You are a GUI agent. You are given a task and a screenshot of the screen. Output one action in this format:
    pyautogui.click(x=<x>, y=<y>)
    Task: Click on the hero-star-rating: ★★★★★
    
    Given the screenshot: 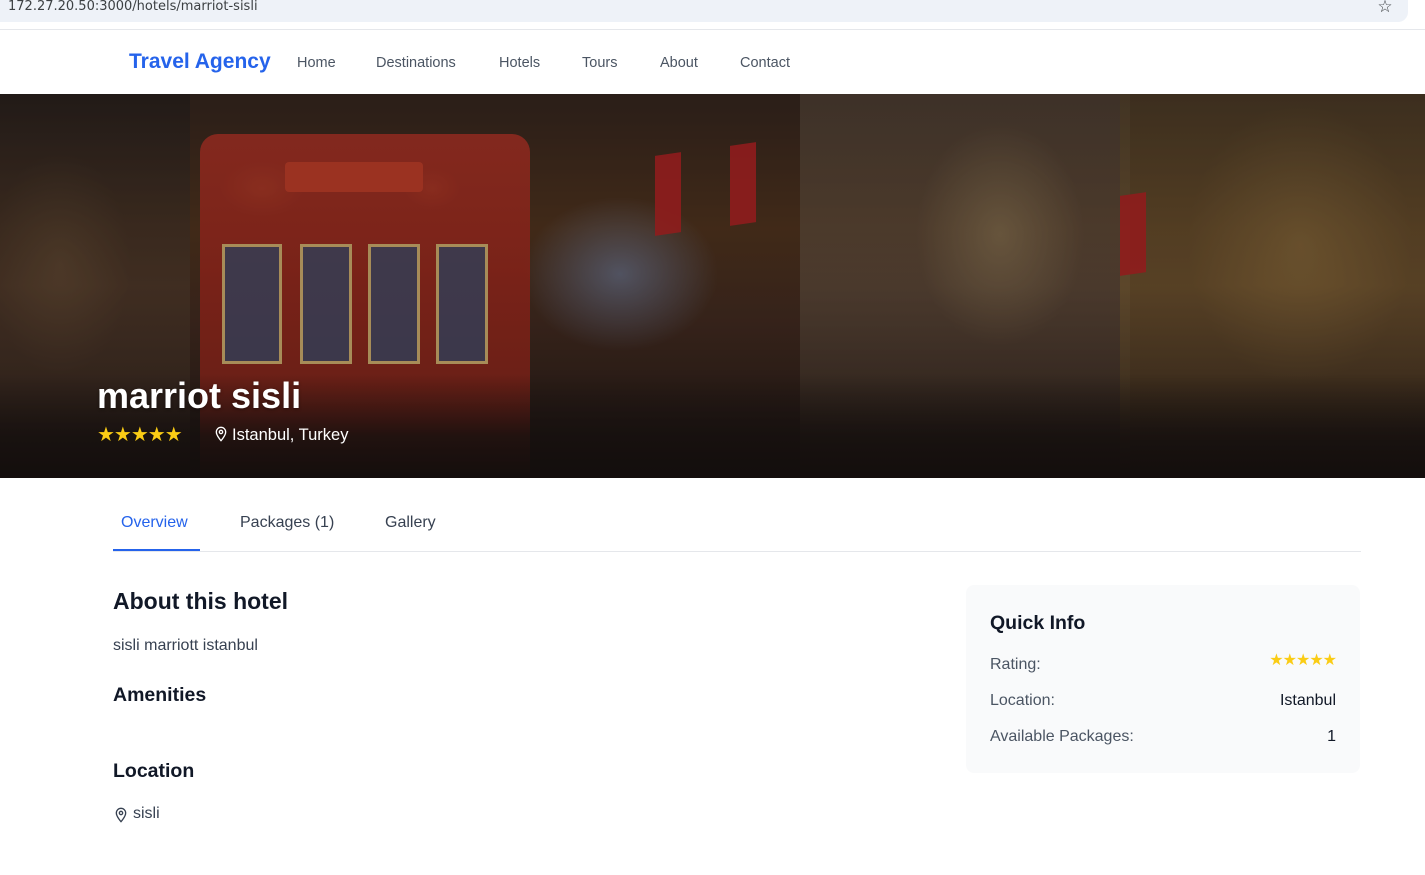 What is the action you would take?
    pyautogui.click(x=140, y=434)
    